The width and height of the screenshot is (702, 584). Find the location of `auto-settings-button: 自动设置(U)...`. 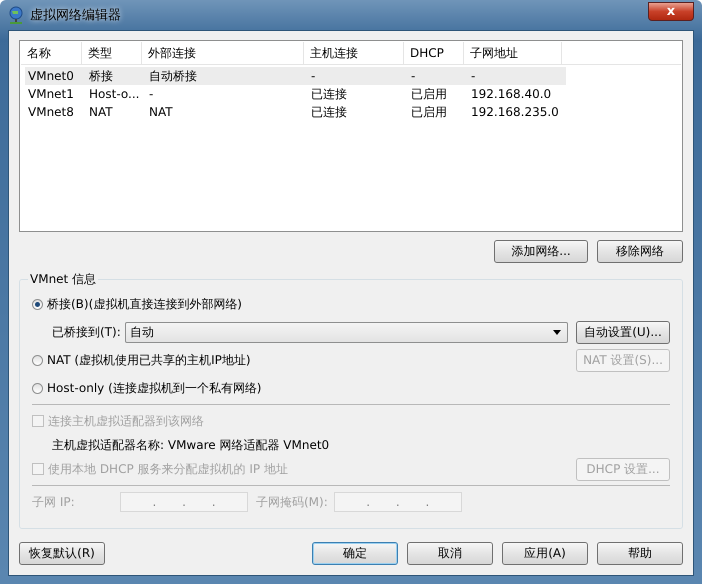

auto-settings-button: 自动设置(U)... is located at coordinates (623, 332).